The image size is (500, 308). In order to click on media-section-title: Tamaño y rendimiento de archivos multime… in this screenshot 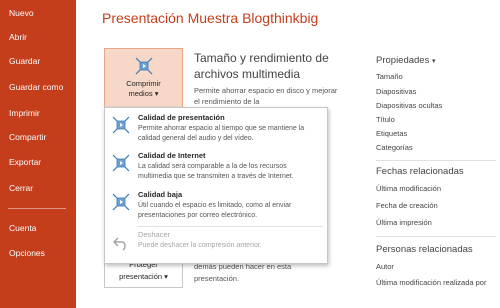, I will do `click(261, 66)`.